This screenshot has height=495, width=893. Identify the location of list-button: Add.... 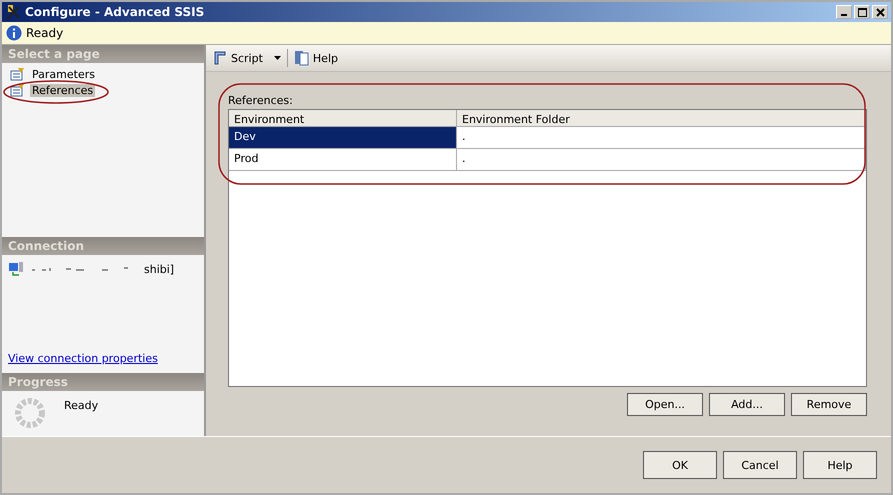
(747, 404).